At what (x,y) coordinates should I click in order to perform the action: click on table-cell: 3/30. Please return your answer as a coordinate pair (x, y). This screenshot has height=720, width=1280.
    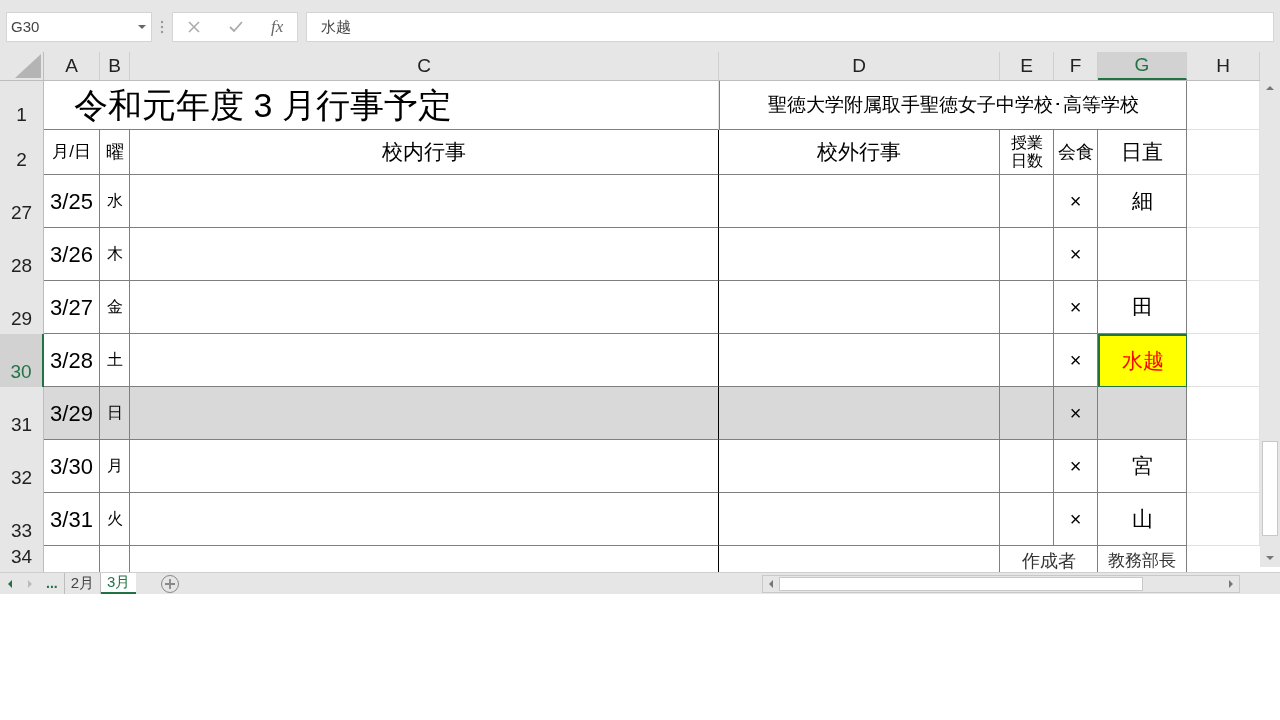
    Looking at the image, I should click on (72, 466).